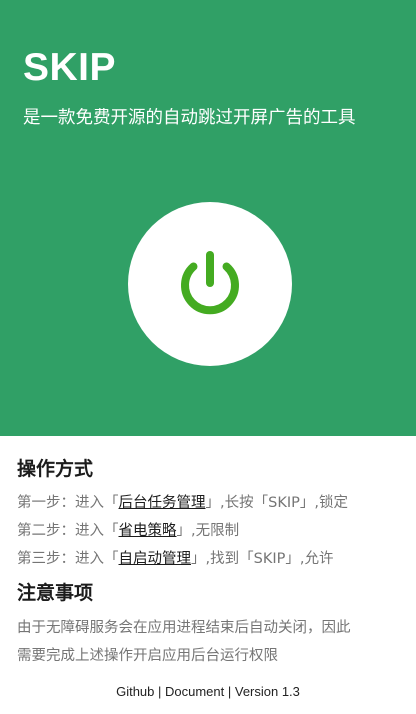 The width and height of the screenshot is (416, 714). Describe the element at coordinates (55, 469) in the screenshot. I see `usage-section-title: 操作方式` at that location.